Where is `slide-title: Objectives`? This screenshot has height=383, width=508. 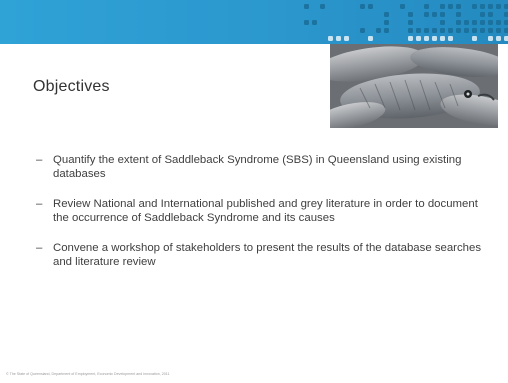
slide-title: Objectives is located at coordinates (71, 86).